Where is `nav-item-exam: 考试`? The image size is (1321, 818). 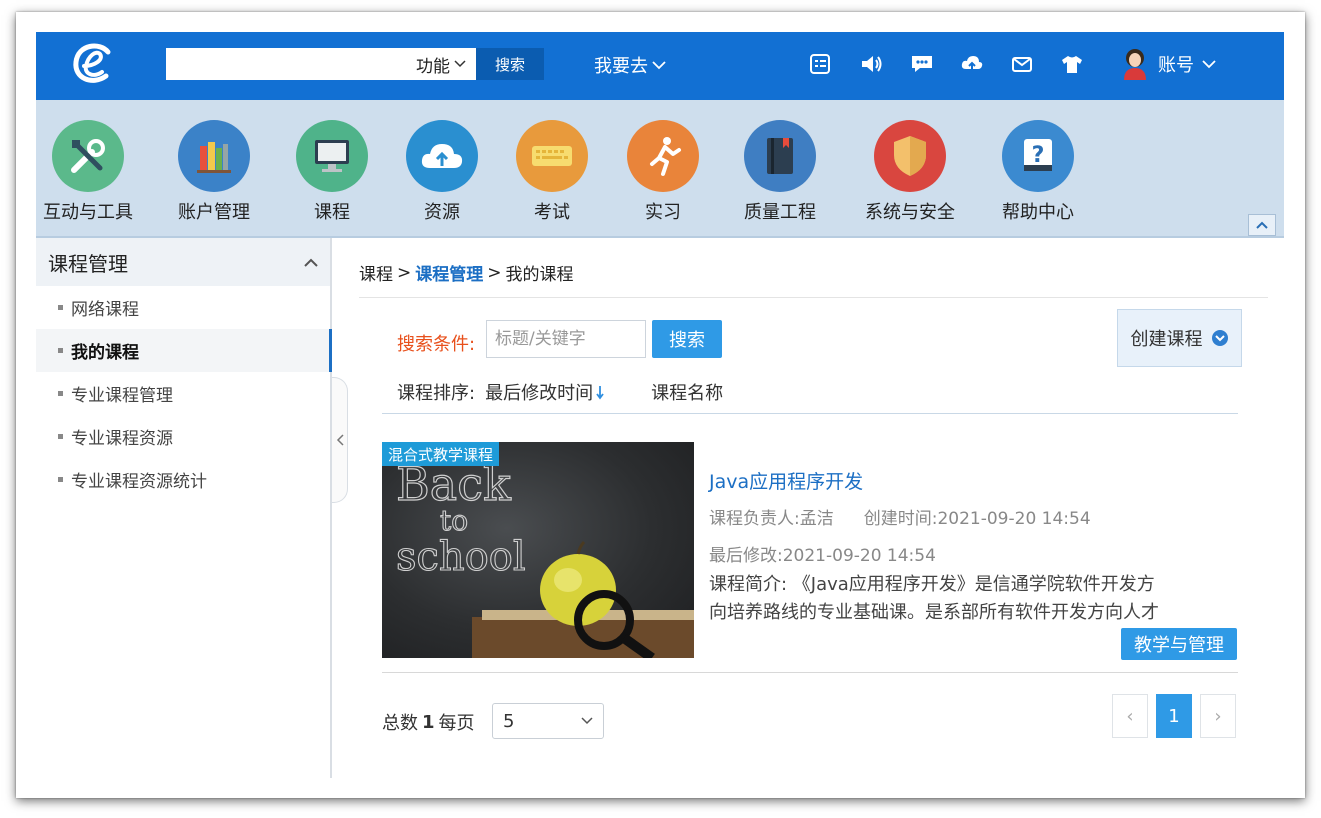
nav-item-exam: 考试 is located at coordinates (552, 172).